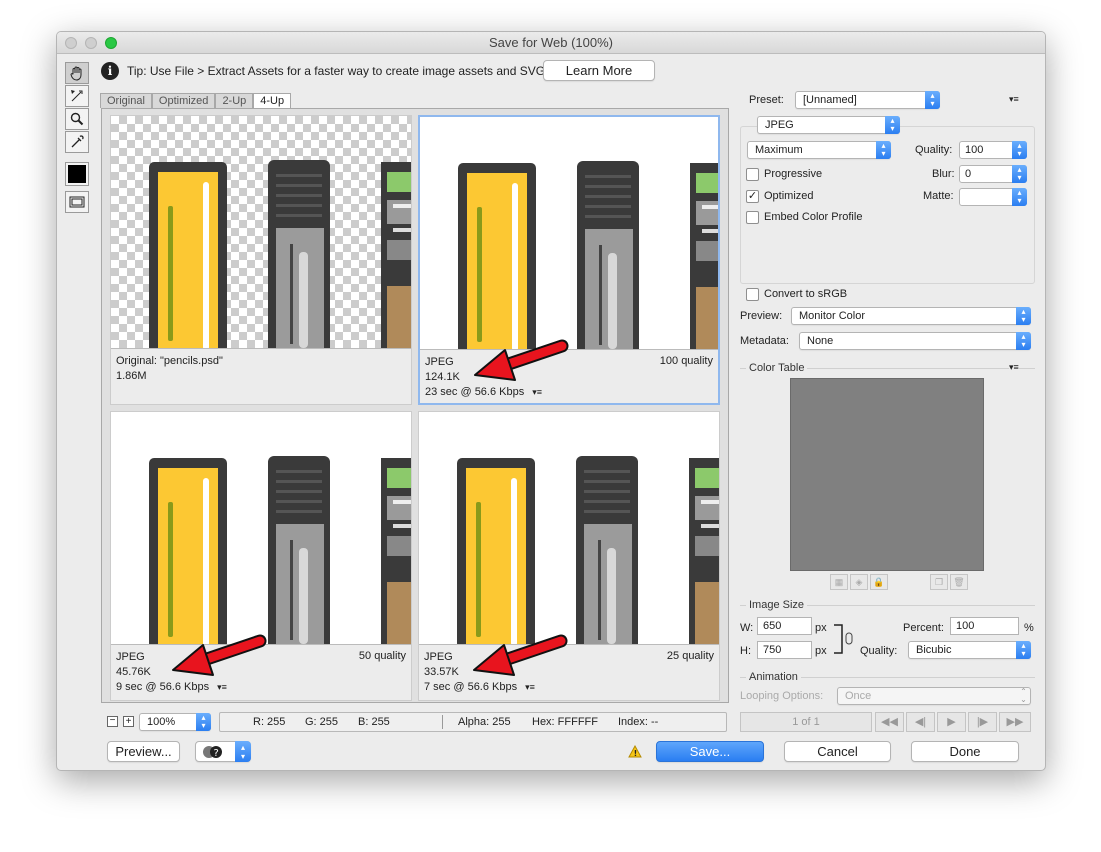  What do you see at coordinates (1014, 99) in the screenshot?
I see `preset-menu-icon: ▾≡` at bounding box center [1014, 99].